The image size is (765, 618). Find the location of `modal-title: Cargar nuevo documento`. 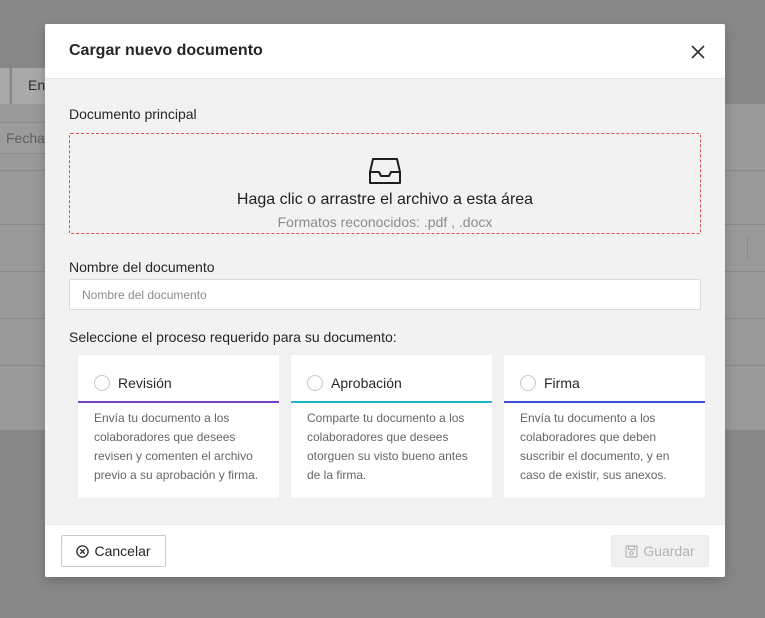

modal-title: Cargar nuevo documento is located at coordinates (166, 50).